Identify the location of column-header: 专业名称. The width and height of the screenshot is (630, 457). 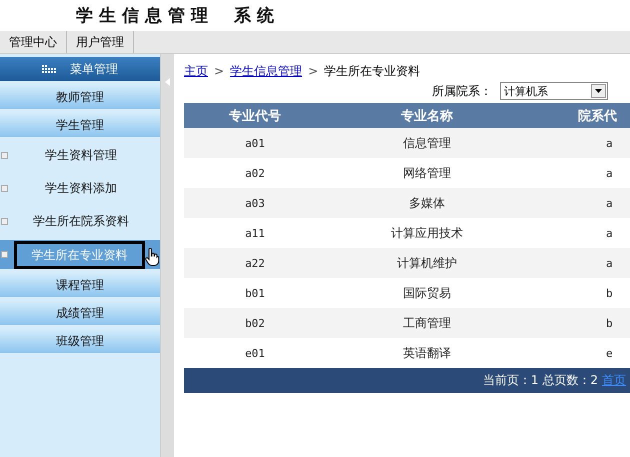
(427, 115).